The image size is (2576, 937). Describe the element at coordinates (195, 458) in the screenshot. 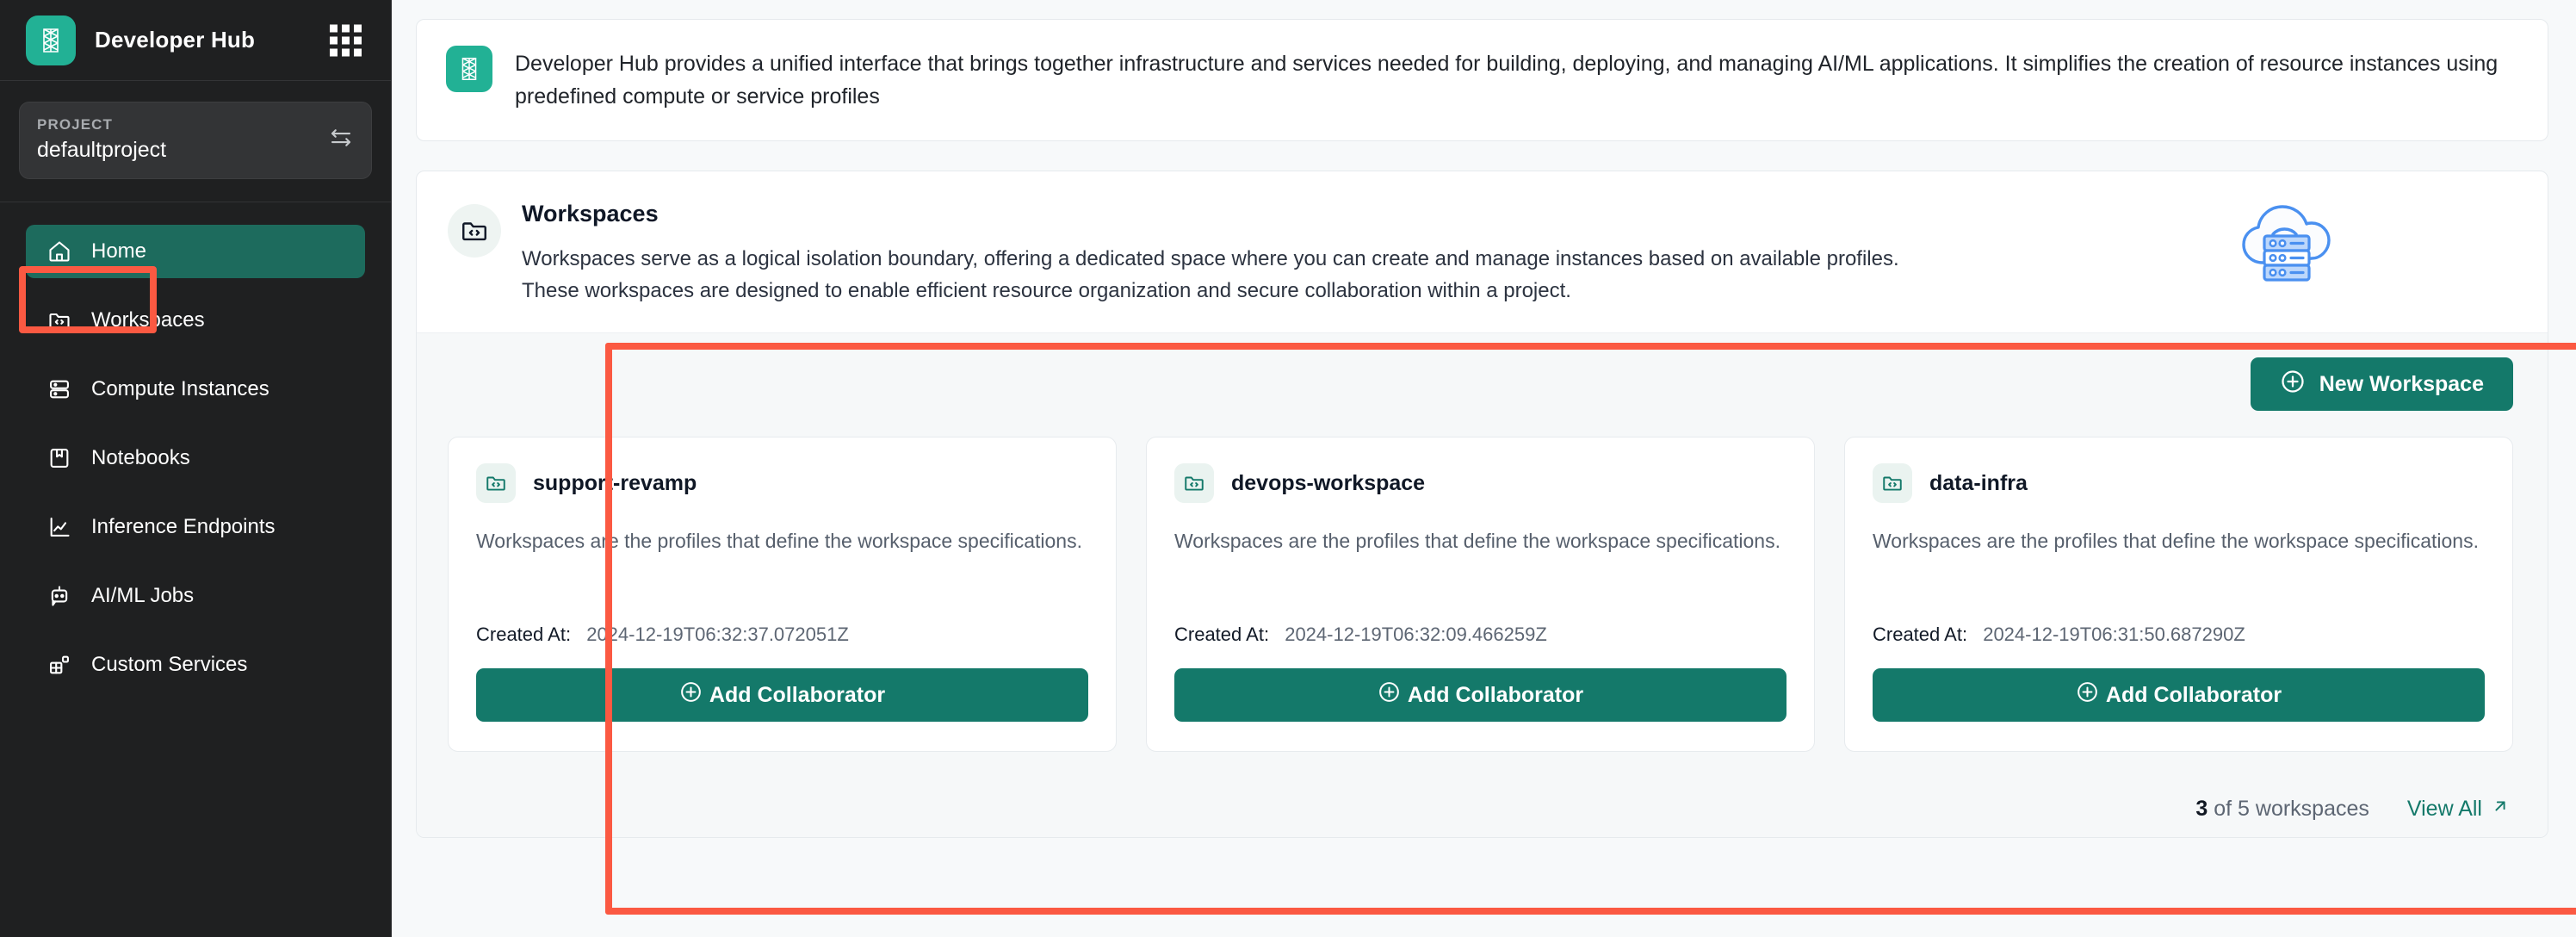

I see `sidebar-item-notebooks: Notebooks` at that location.